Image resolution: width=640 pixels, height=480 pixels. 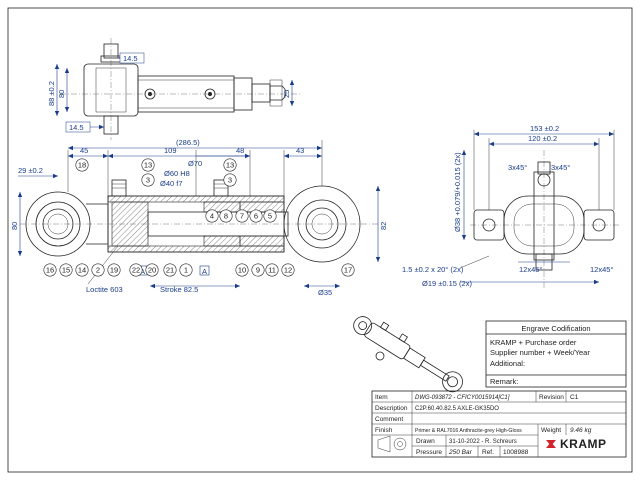 What do you see at coordinates (170, 150) in the screenshot?
I see `dim-109: 109` at bounding box center [170, 150].